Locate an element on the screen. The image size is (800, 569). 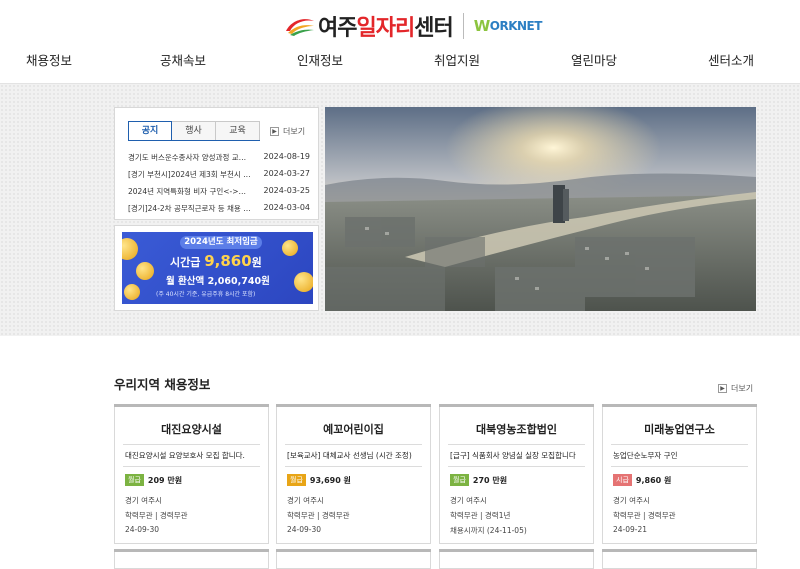
notice-more-label: 더보기 is located at coordinates (294, 131).